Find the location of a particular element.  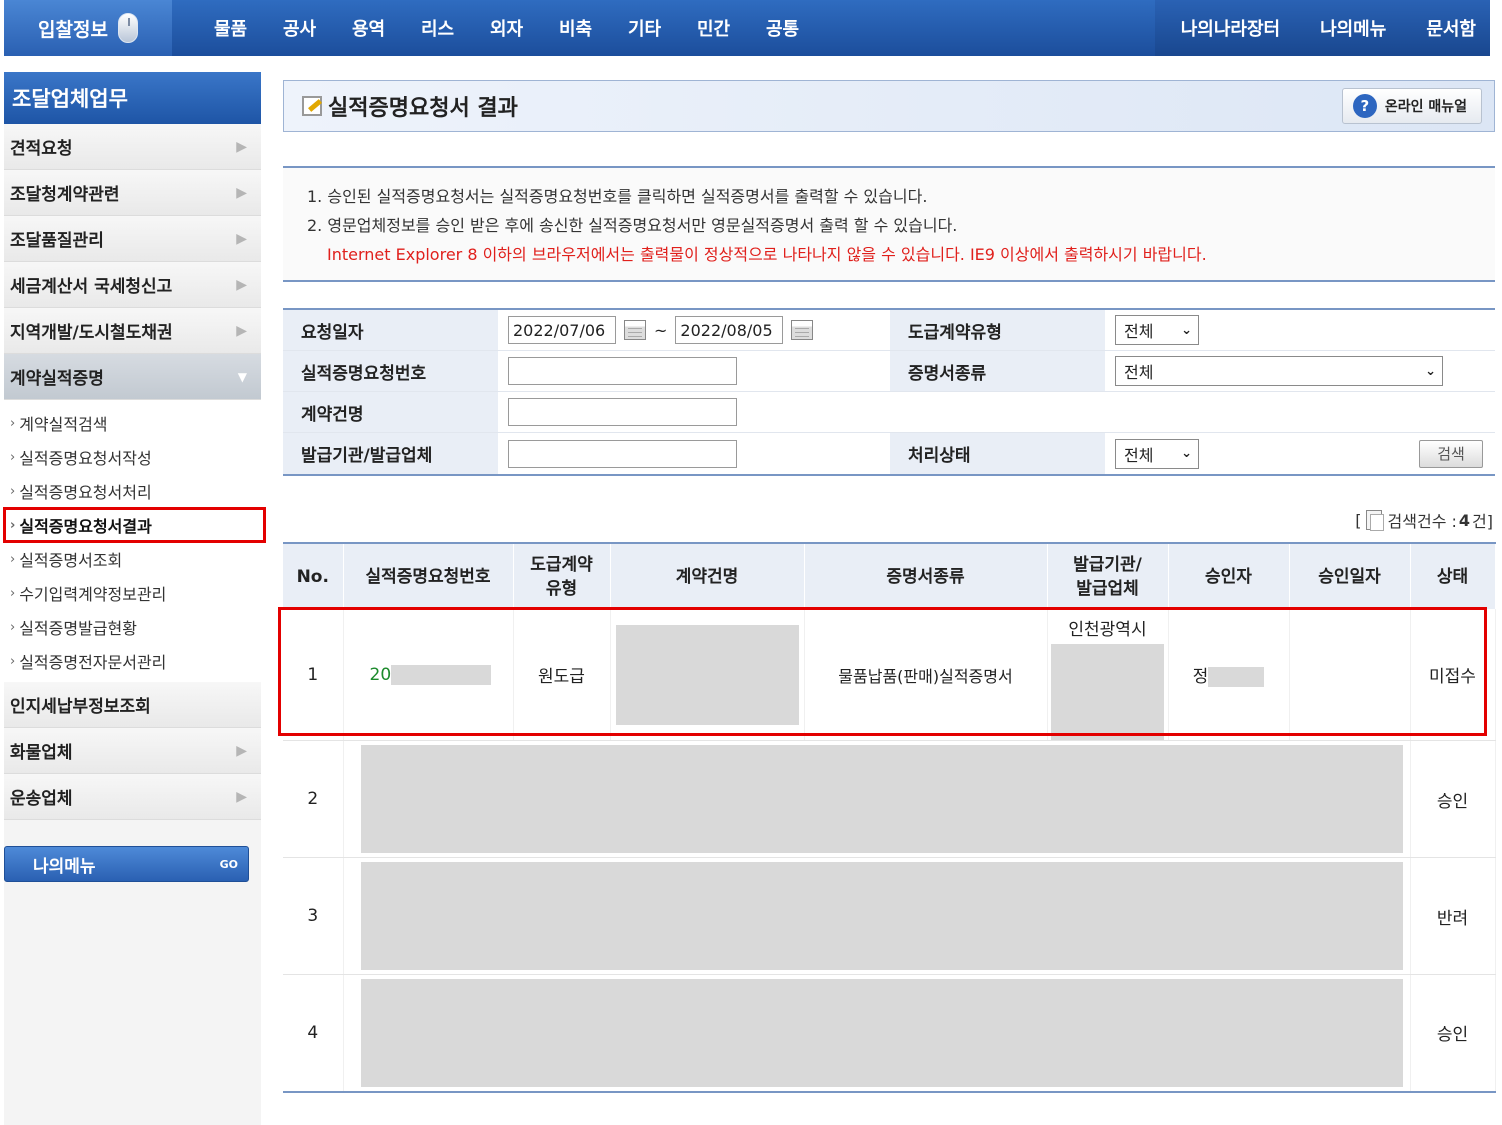

sub-item-label: 계약실적검색 is located at coordinates (63, 424).